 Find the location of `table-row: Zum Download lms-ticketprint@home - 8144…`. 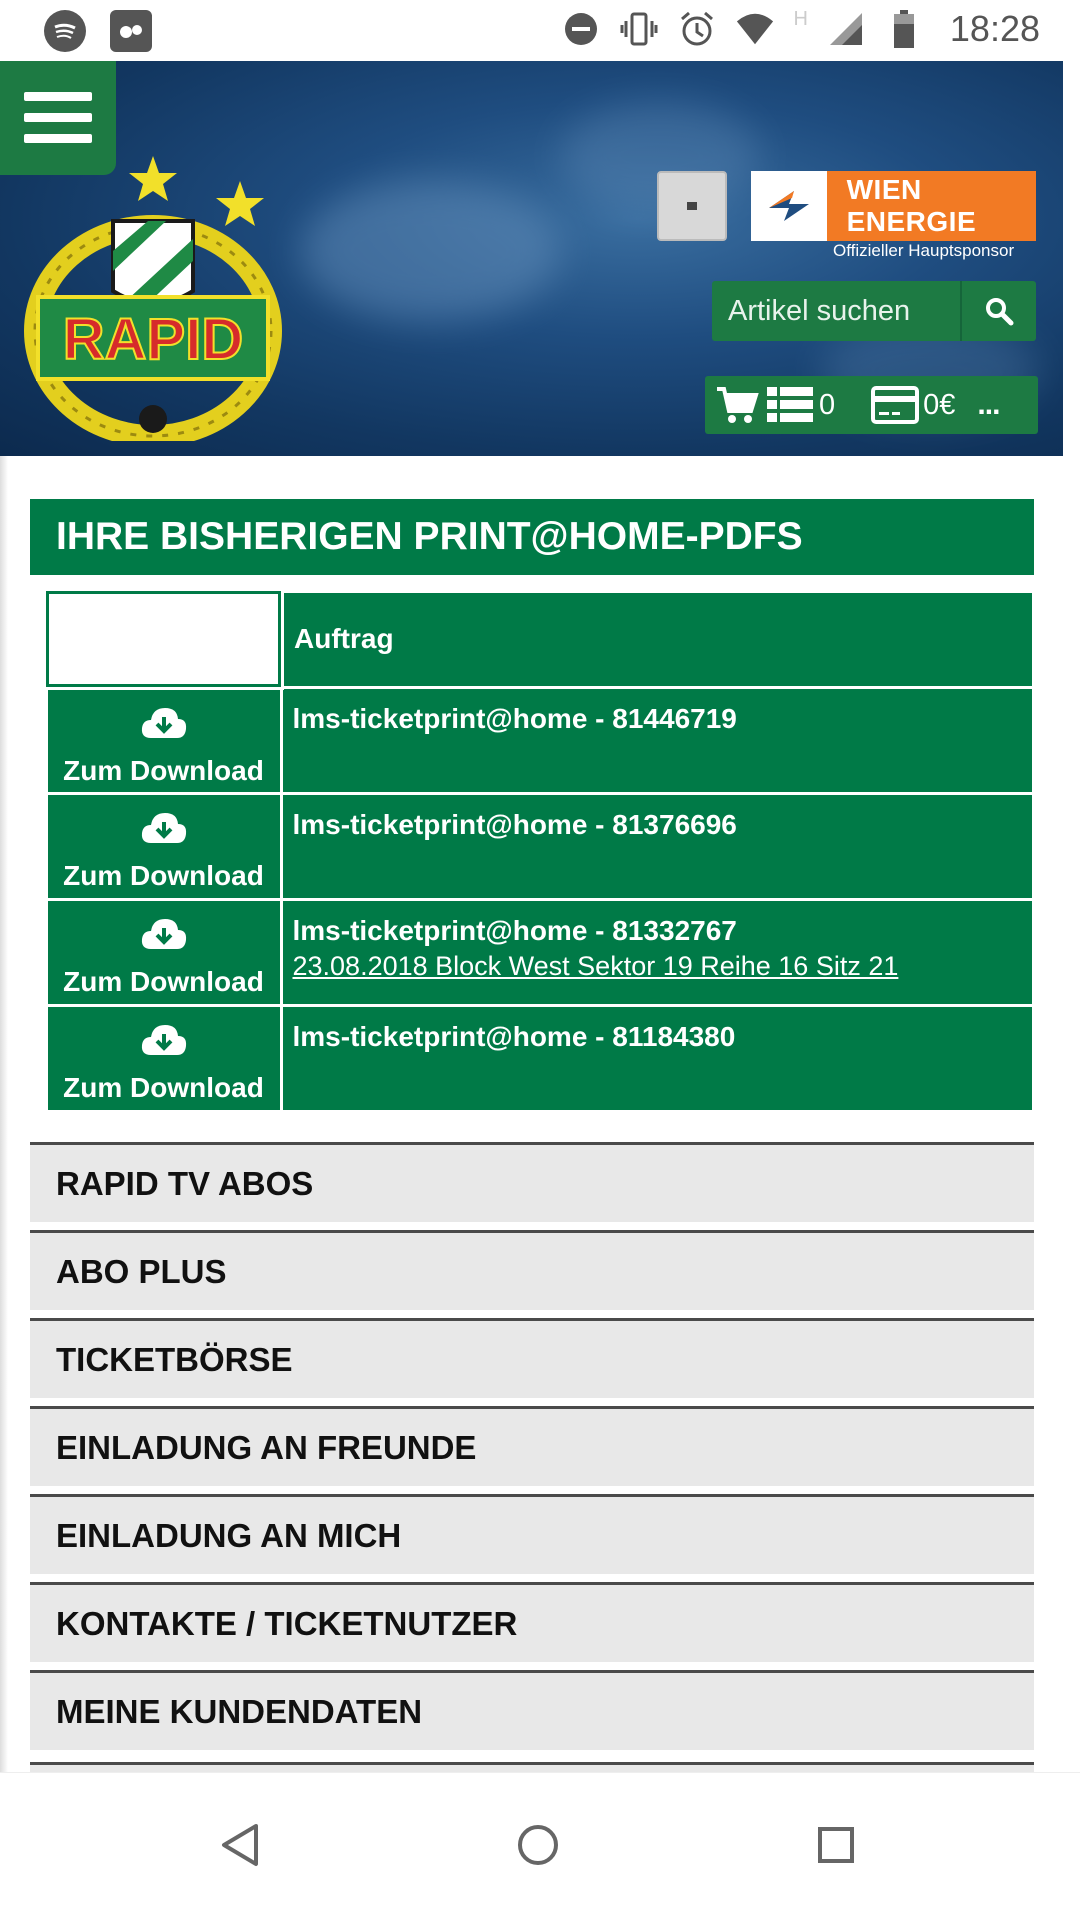

table-row: Zum Download lms-ticketprint@home - 8144… is located at coordinates (539, 740).